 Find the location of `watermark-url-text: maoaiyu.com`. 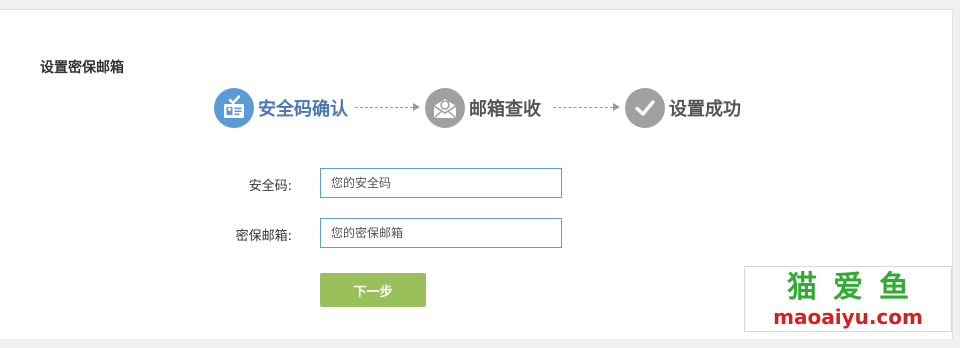

watermark-url-text: maoaiyu.com is located at coordinates (848, 317).